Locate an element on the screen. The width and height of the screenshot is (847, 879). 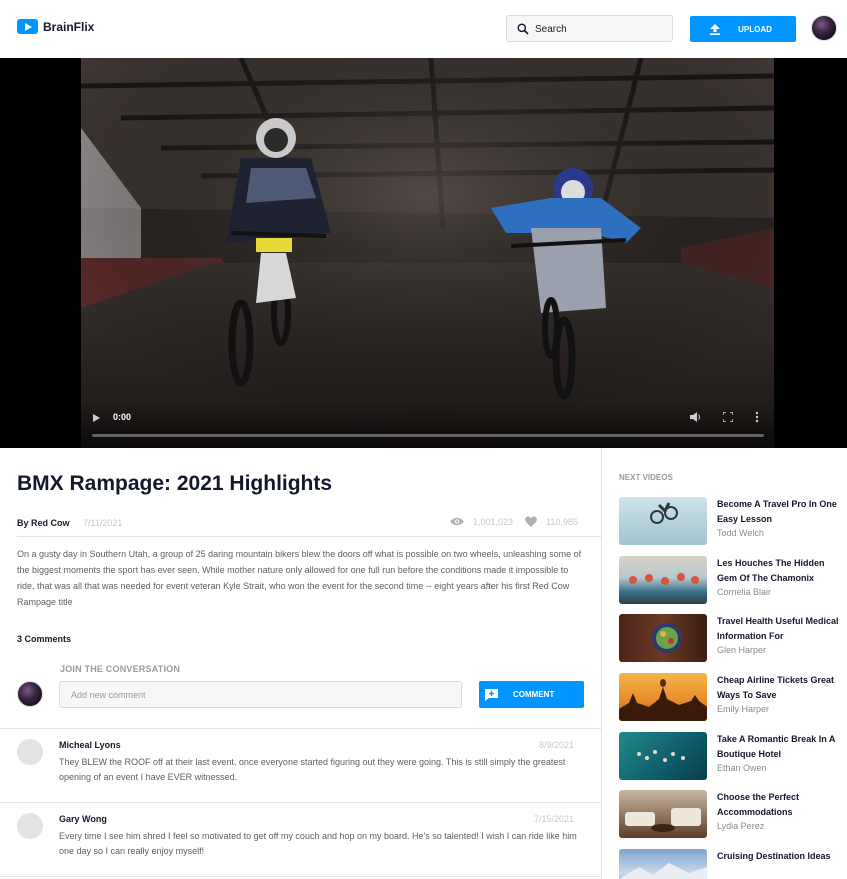
next-video-author: Cornelia Blair is located at coordinates (744, 592).